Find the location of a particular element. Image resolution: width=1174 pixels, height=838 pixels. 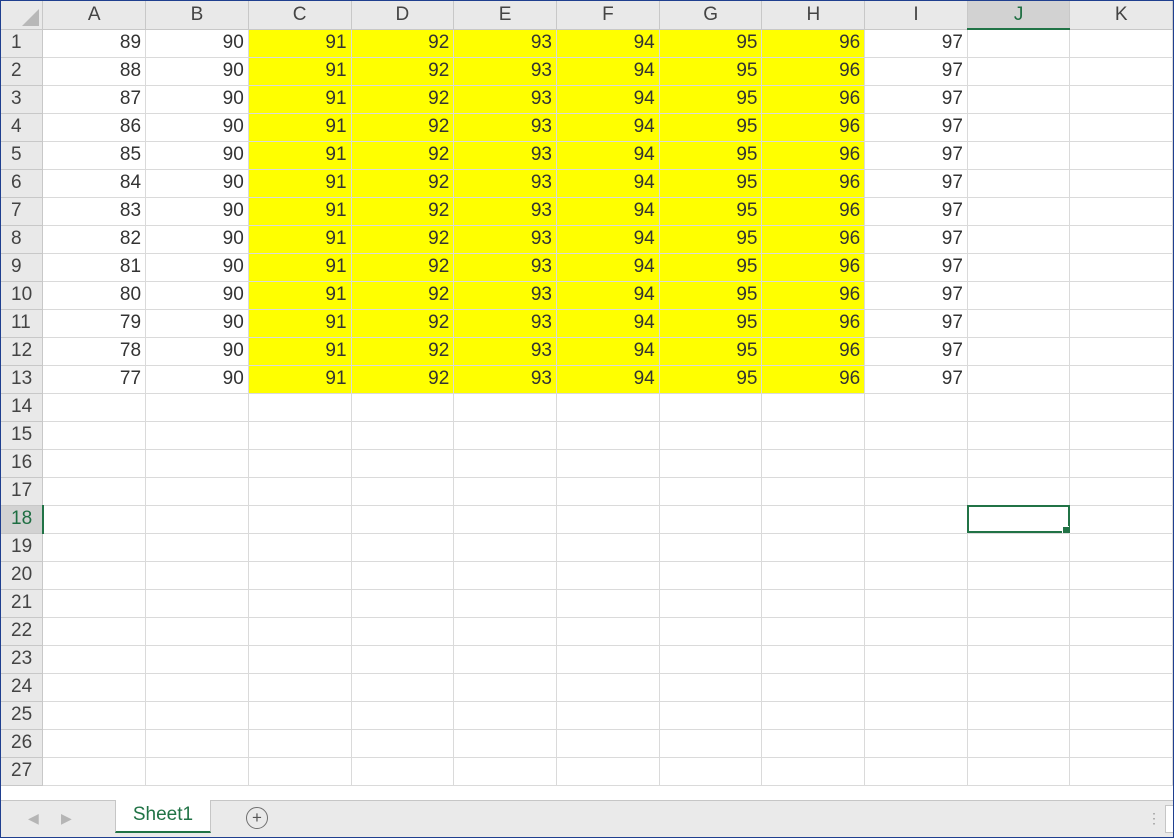

cell-E6: 93 is located at coordinates (505, 183).